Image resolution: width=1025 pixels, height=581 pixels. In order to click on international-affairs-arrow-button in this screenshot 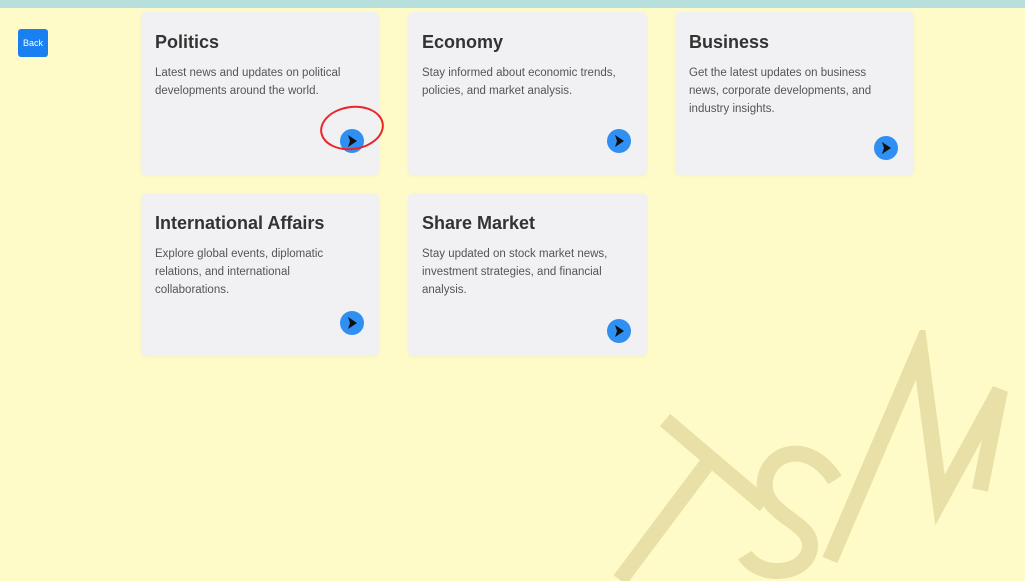, I will do `click(352, 323)`.